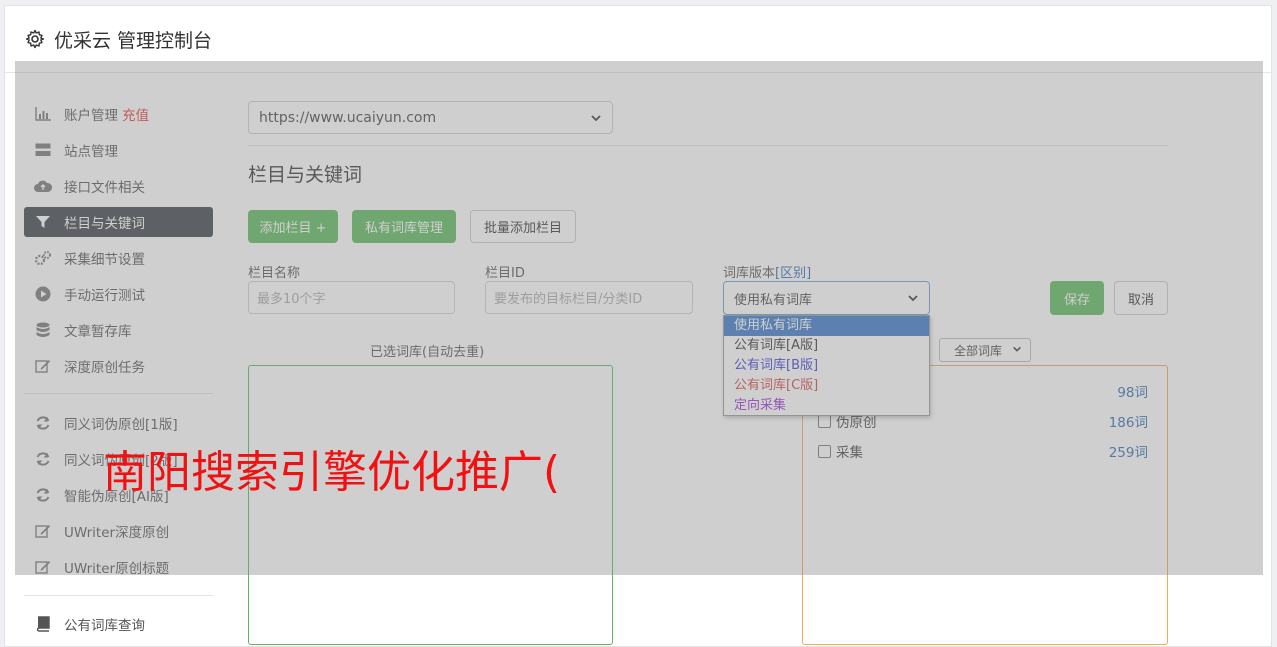 This screenshot has width=1277, height=647. I want to click on page-title: 优采云 管理控制台, so click(133, 40).